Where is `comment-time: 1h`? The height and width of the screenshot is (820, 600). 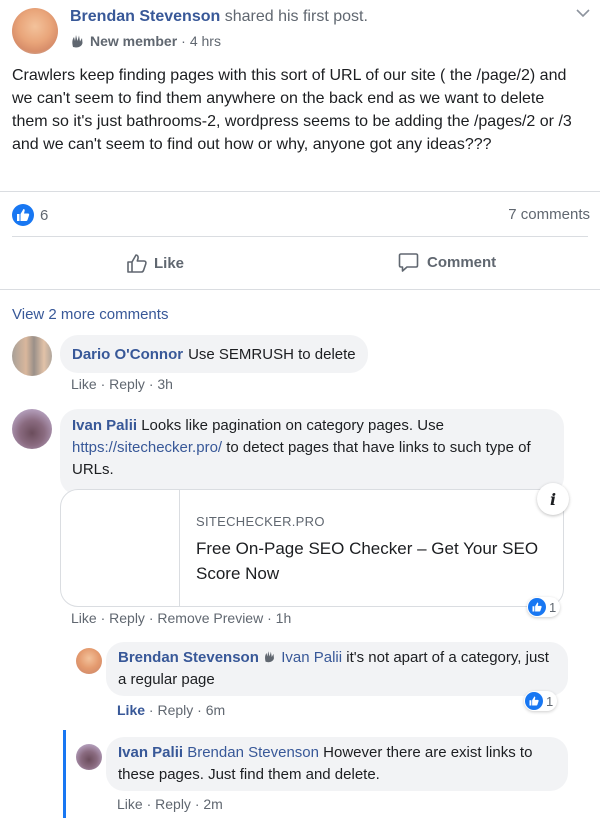 comment-time: 1h is located at coordinates (284, 618).